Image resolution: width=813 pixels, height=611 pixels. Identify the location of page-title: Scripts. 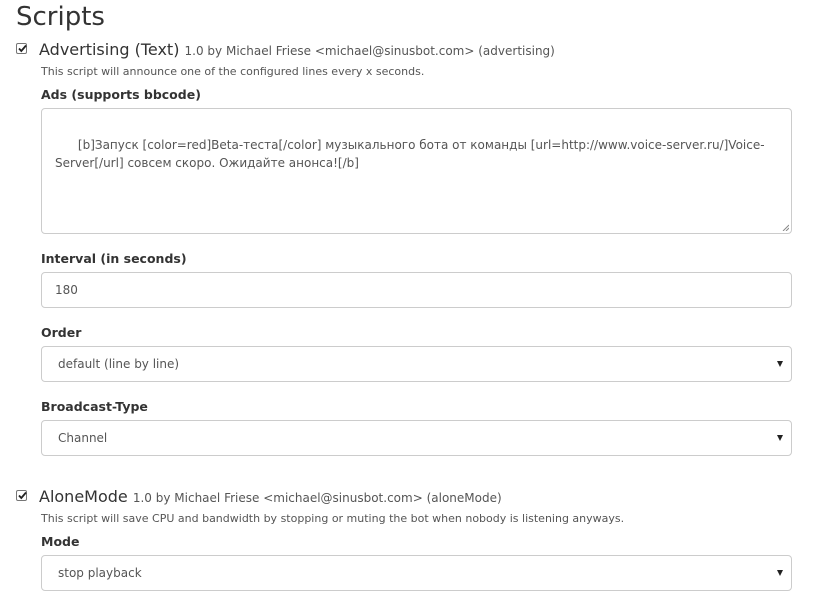
(60, 17).